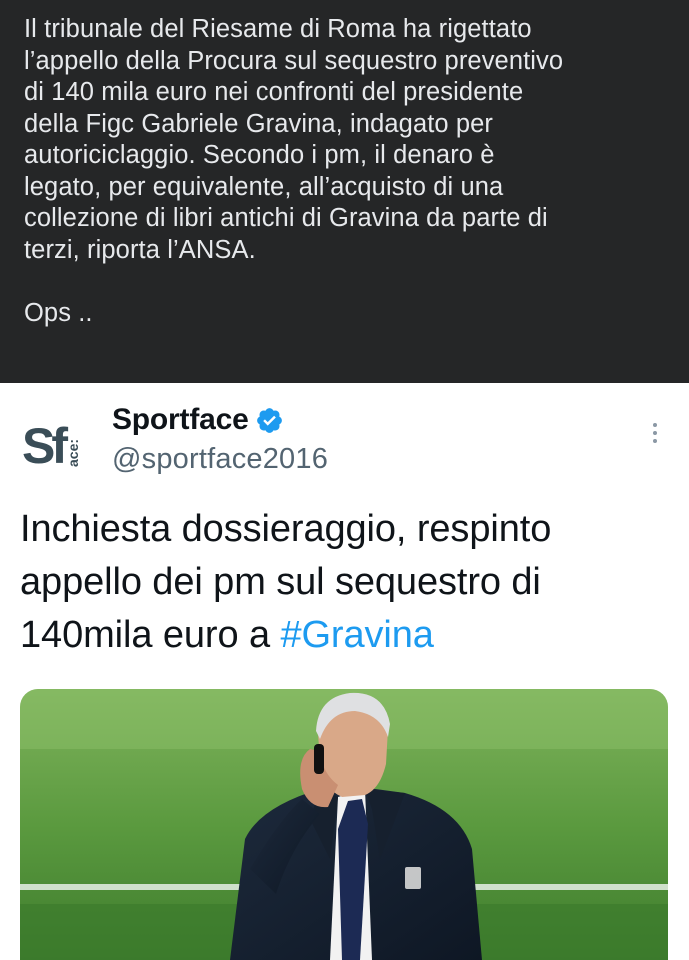 The width and height of the screenshot is (689, 960). Describe the element at coordinates (356, 635) in the screenshot. I see `hashtag-link: #Gravina` at that location.